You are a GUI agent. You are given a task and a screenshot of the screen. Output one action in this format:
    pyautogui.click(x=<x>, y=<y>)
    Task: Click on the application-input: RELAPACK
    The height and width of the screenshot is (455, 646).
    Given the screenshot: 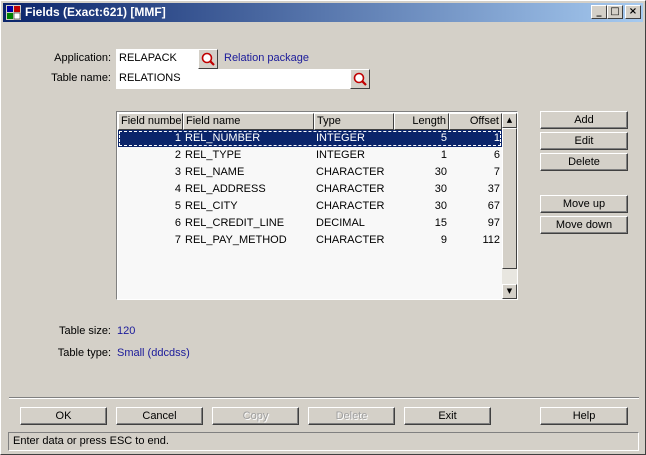 What is the action you would take?
    pyautogui.click(x=157, y=59)
    